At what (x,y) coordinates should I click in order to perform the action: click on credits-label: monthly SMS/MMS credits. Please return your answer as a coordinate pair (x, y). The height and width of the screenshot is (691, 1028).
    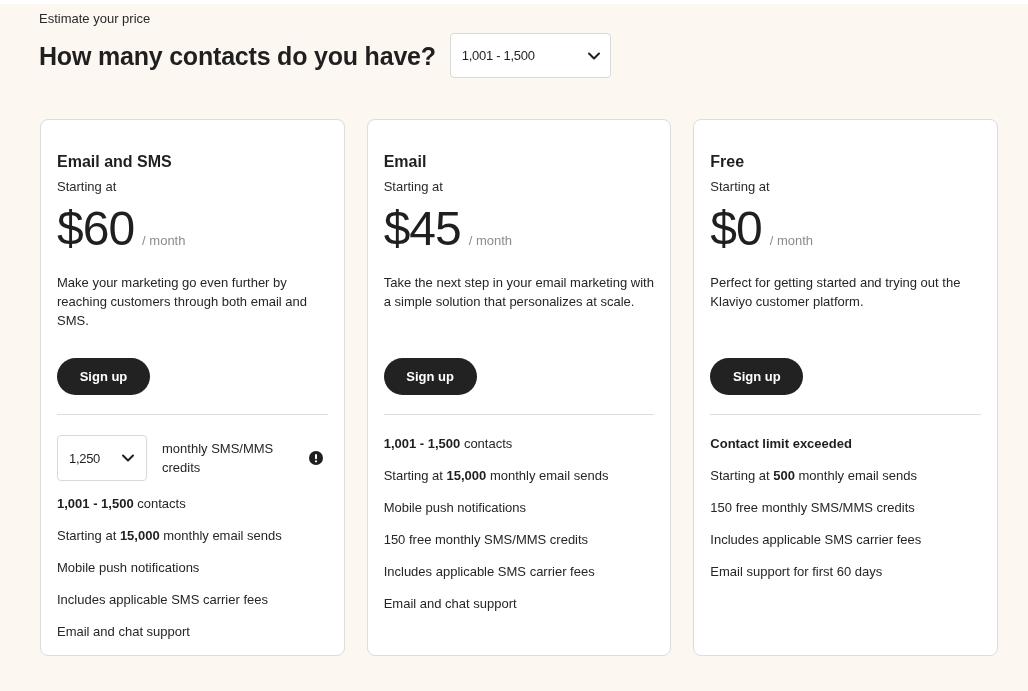
    Looking at the image, I should click on (218, 458).